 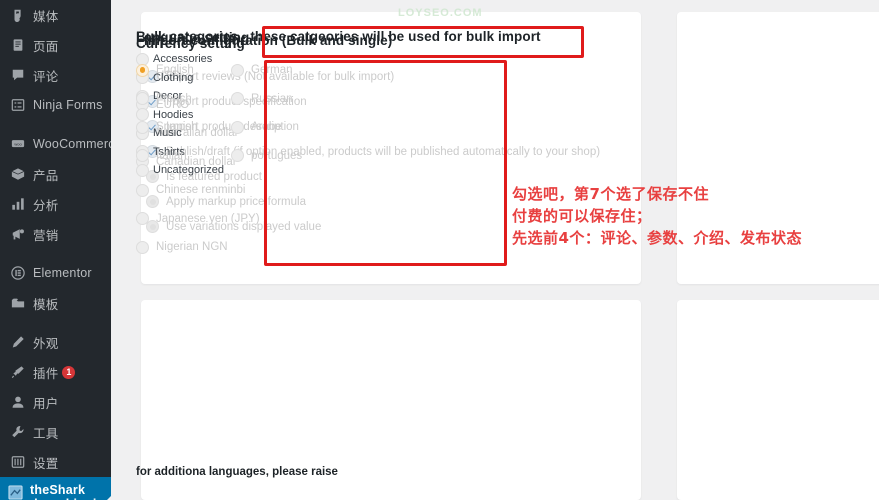 I want to click on sidebar-item-badge: 1, so click(x=69, y=372).